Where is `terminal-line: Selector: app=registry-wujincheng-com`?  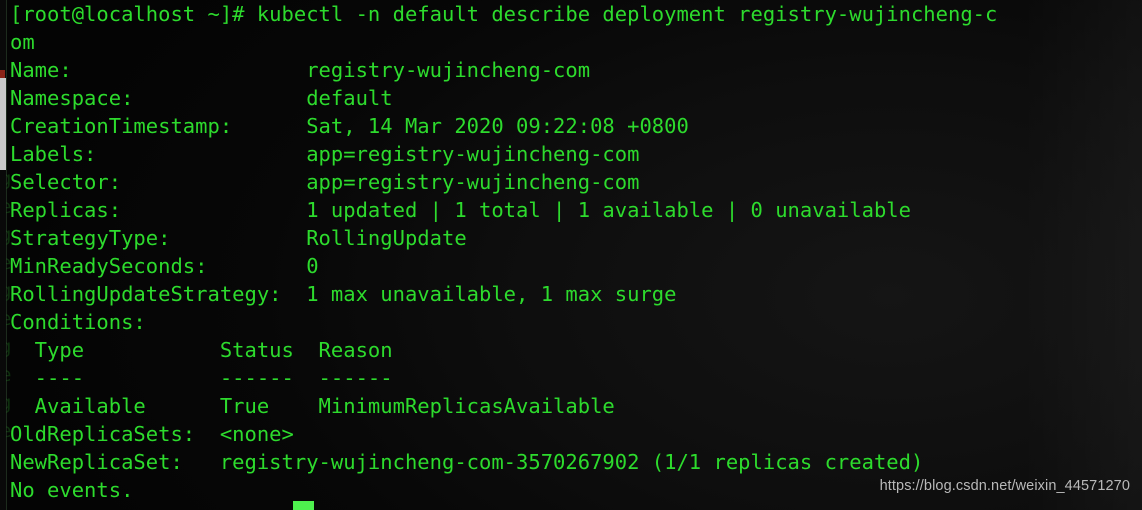 terminal-line: Selector: app=registry-wujincheng-com is located at coordinates (325, 182).